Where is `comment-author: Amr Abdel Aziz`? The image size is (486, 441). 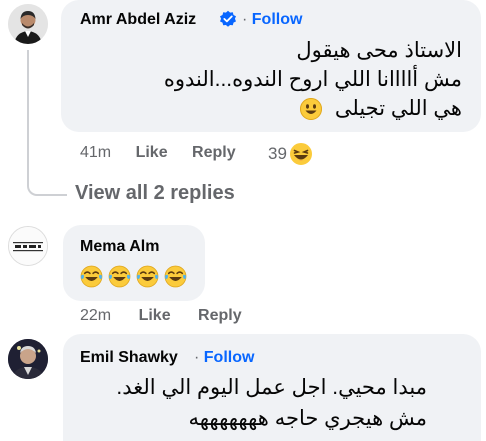 comment-author: Amr Abdel Aziz is located at coordinates (138, 20).